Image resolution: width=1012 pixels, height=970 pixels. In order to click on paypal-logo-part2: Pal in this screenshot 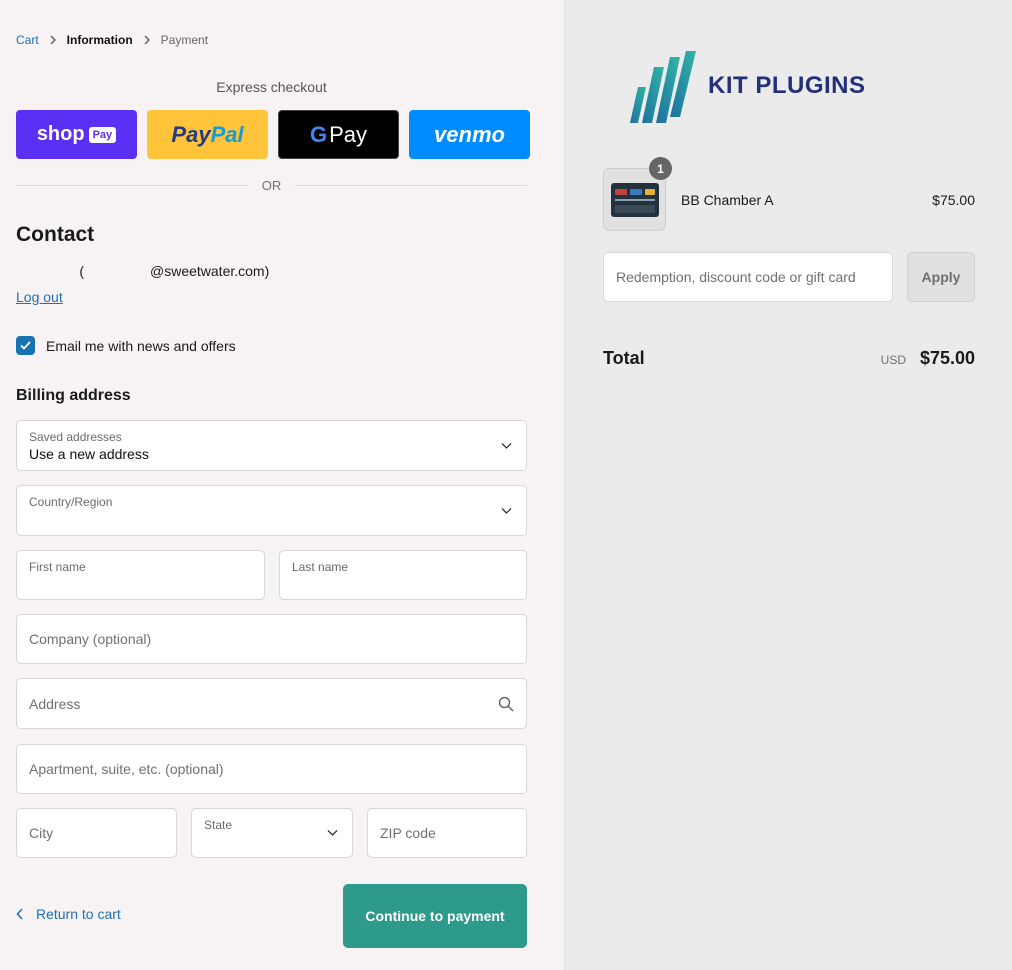, I will do `click(227, 134)`.